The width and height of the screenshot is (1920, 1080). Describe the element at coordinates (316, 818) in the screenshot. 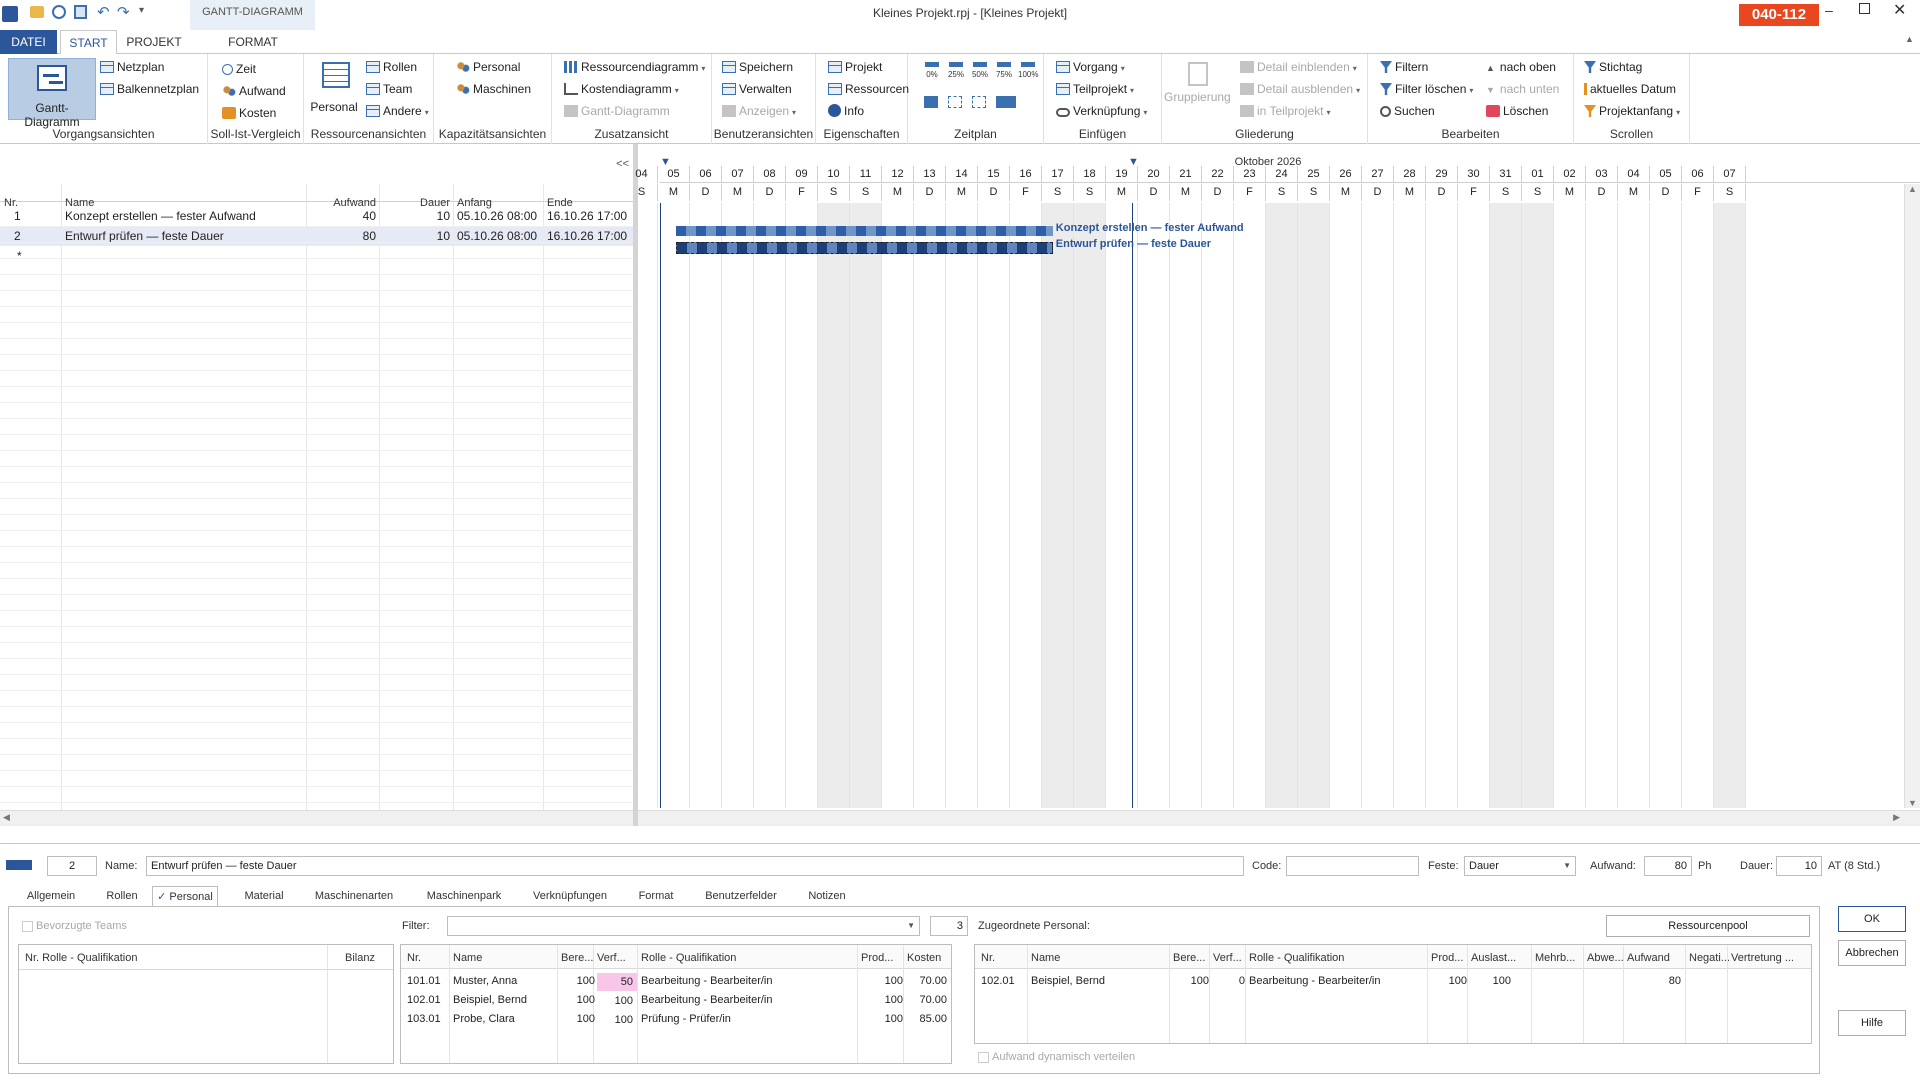

I see `table-h-scrollbar: ◀` at that location.